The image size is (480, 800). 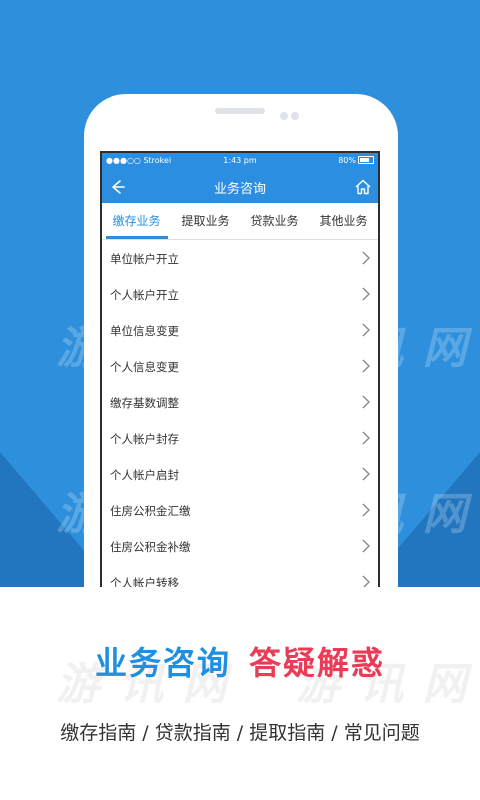 I want to click on tab-other-business: 其他业务, so click(x=343, y=221).